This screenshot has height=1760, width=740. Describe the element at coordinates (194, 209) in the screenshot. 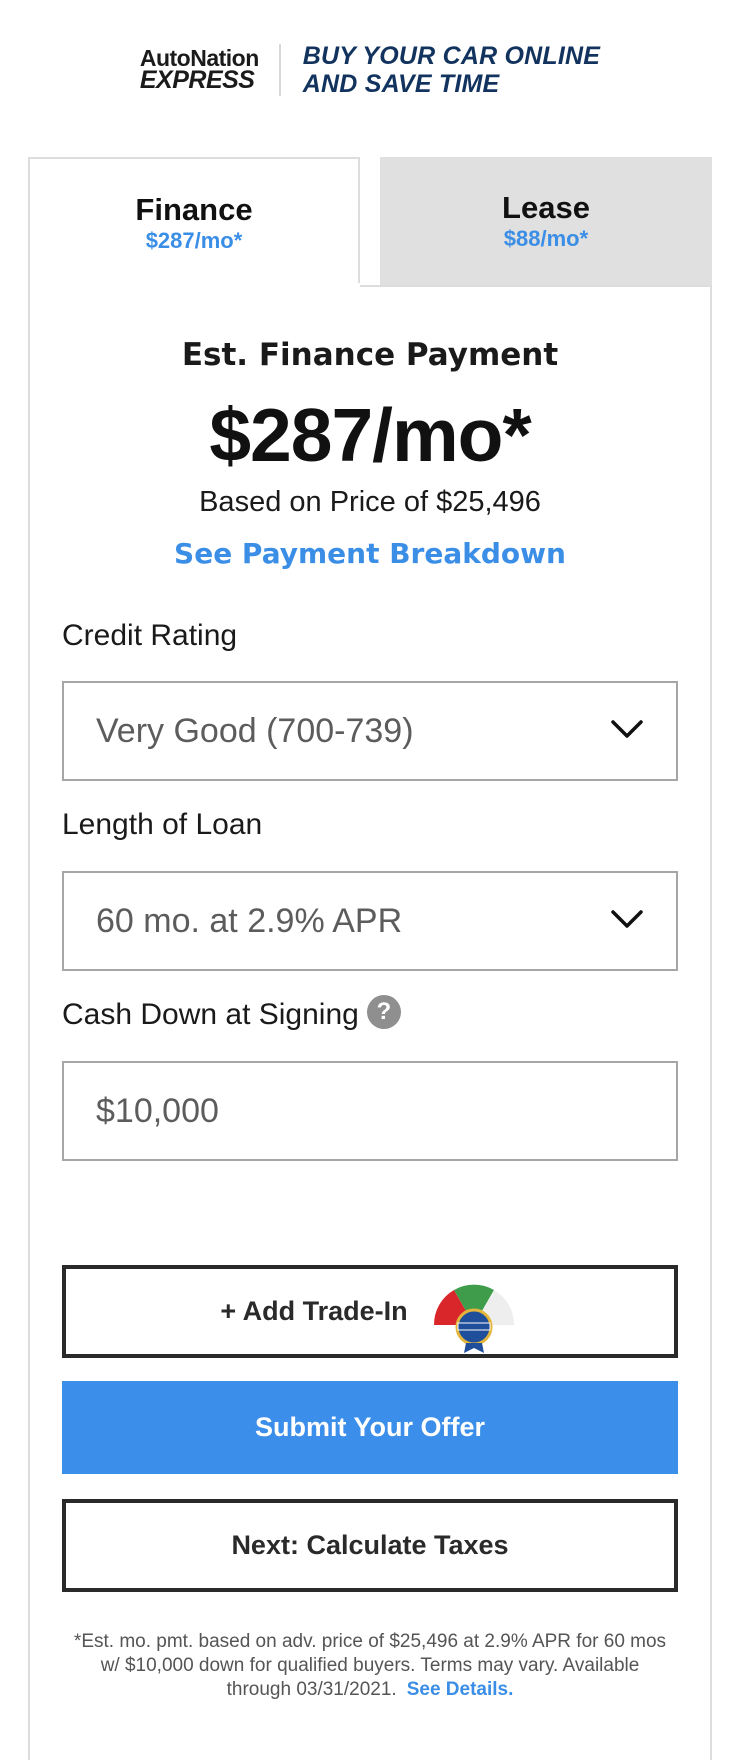

I see `tab-finance-label: Finance` at that location.